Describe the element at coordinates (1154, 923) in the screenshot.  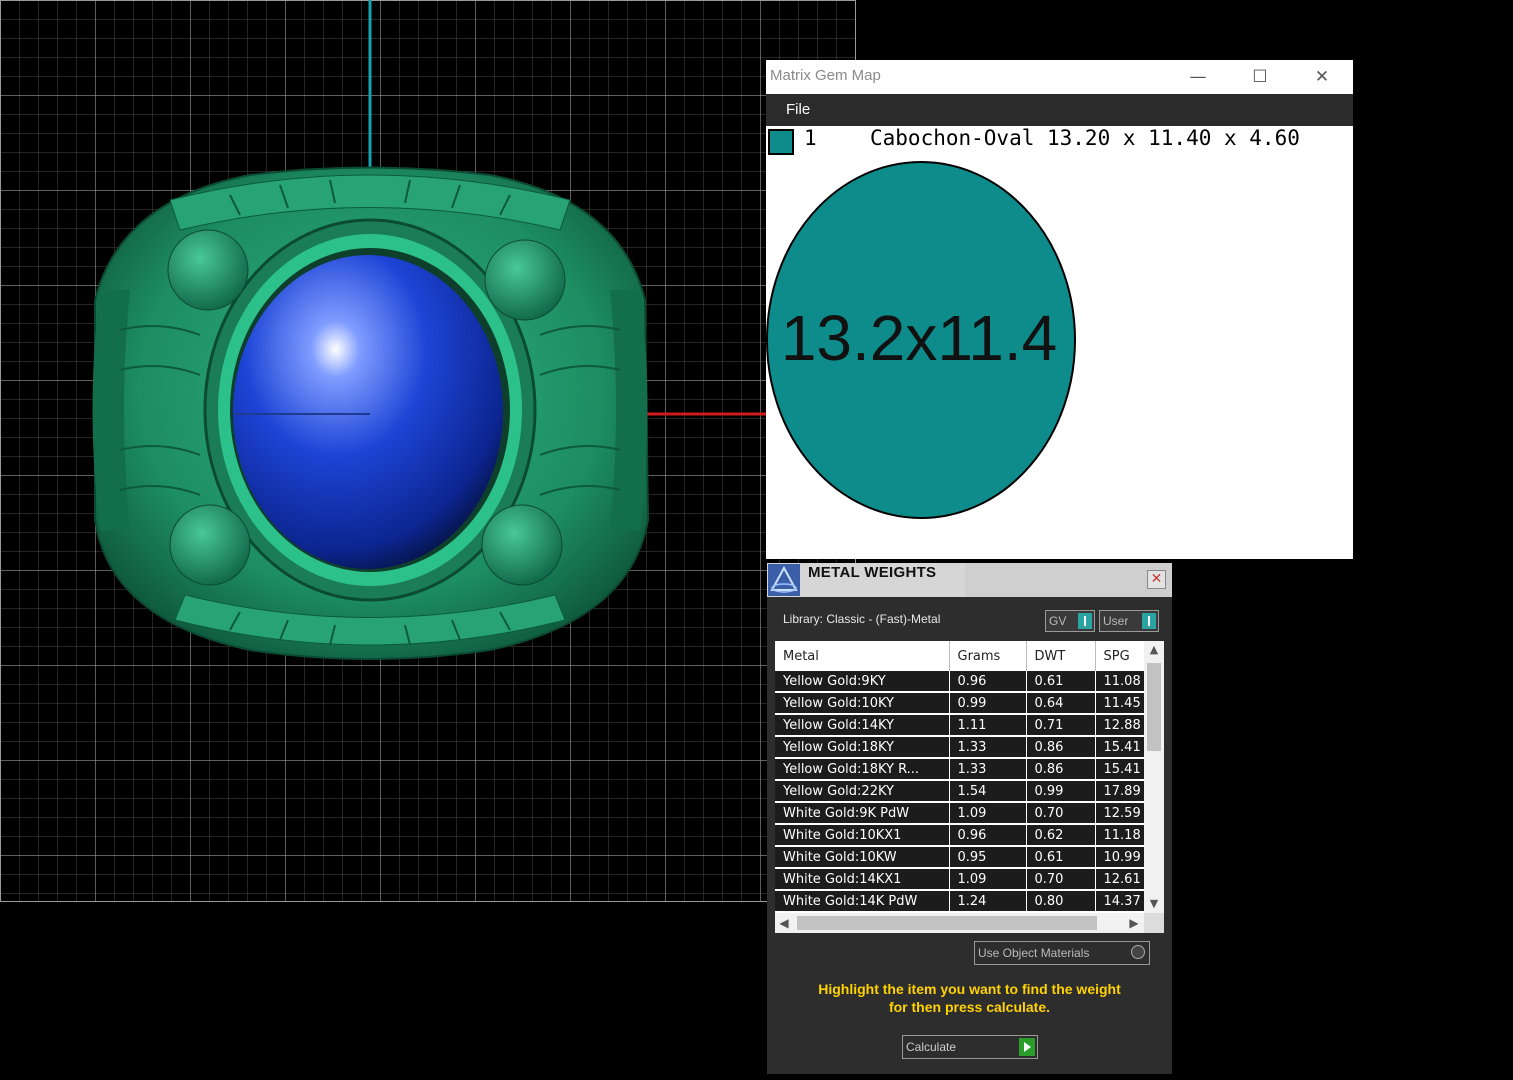
I see `scrollbar-corner` at that location.